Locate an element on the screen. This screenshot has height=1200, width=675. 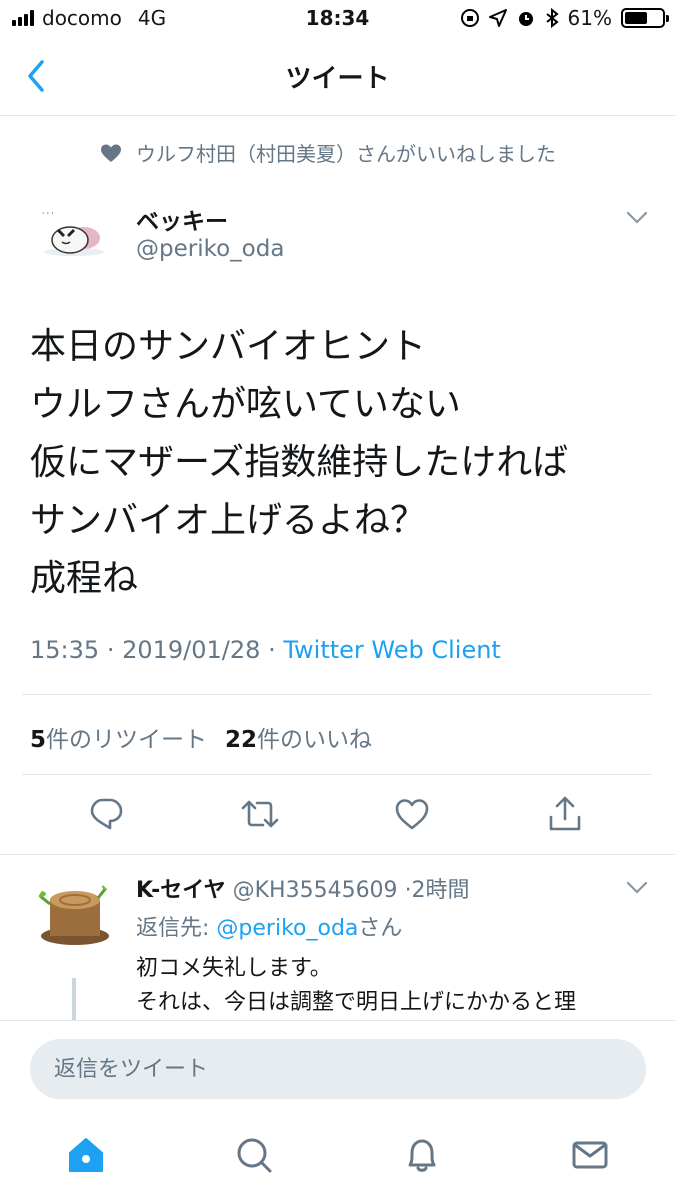
tweet-client-link: Twitter Web Client is located at coordinates (392, 650).